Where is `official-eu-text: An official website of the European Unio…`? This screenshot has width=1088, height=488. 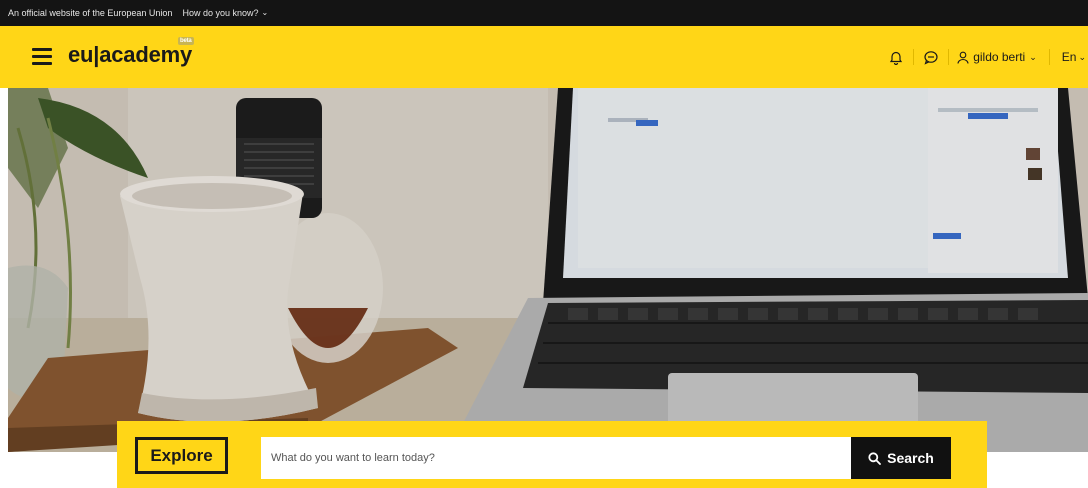 official-eu-text: An official website of the European Unio… is located at coordinates (90, 13).